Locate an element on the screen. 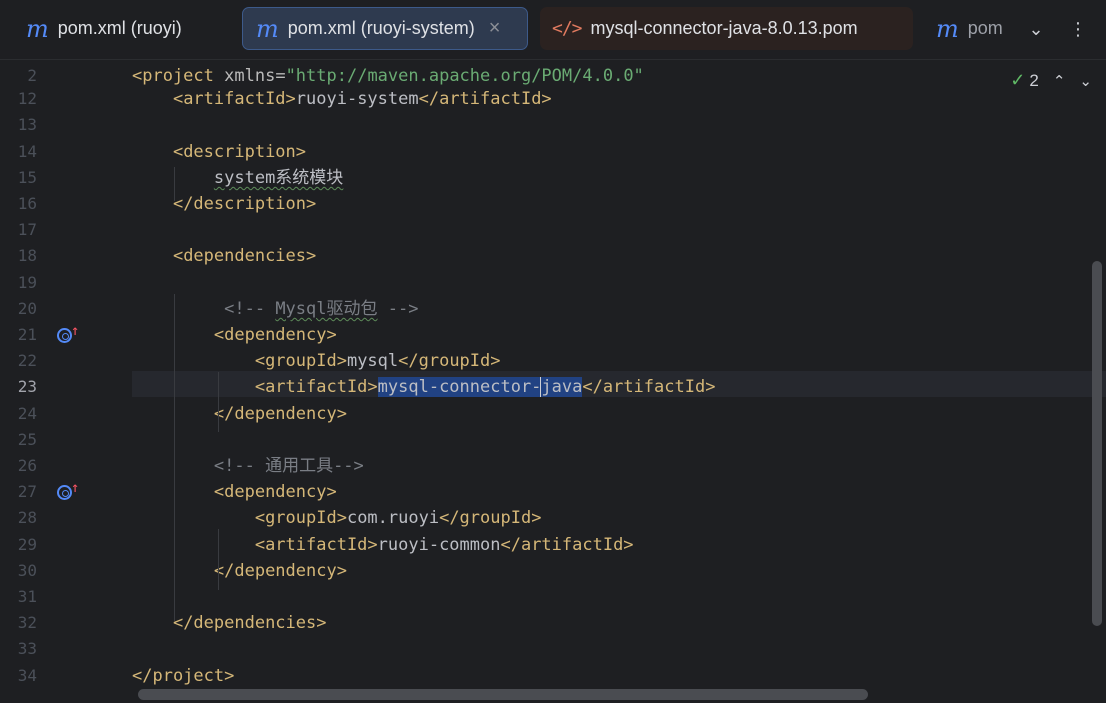  code-line: <!-- Mysql驱动包 --> is located at coordinates (619, 309).